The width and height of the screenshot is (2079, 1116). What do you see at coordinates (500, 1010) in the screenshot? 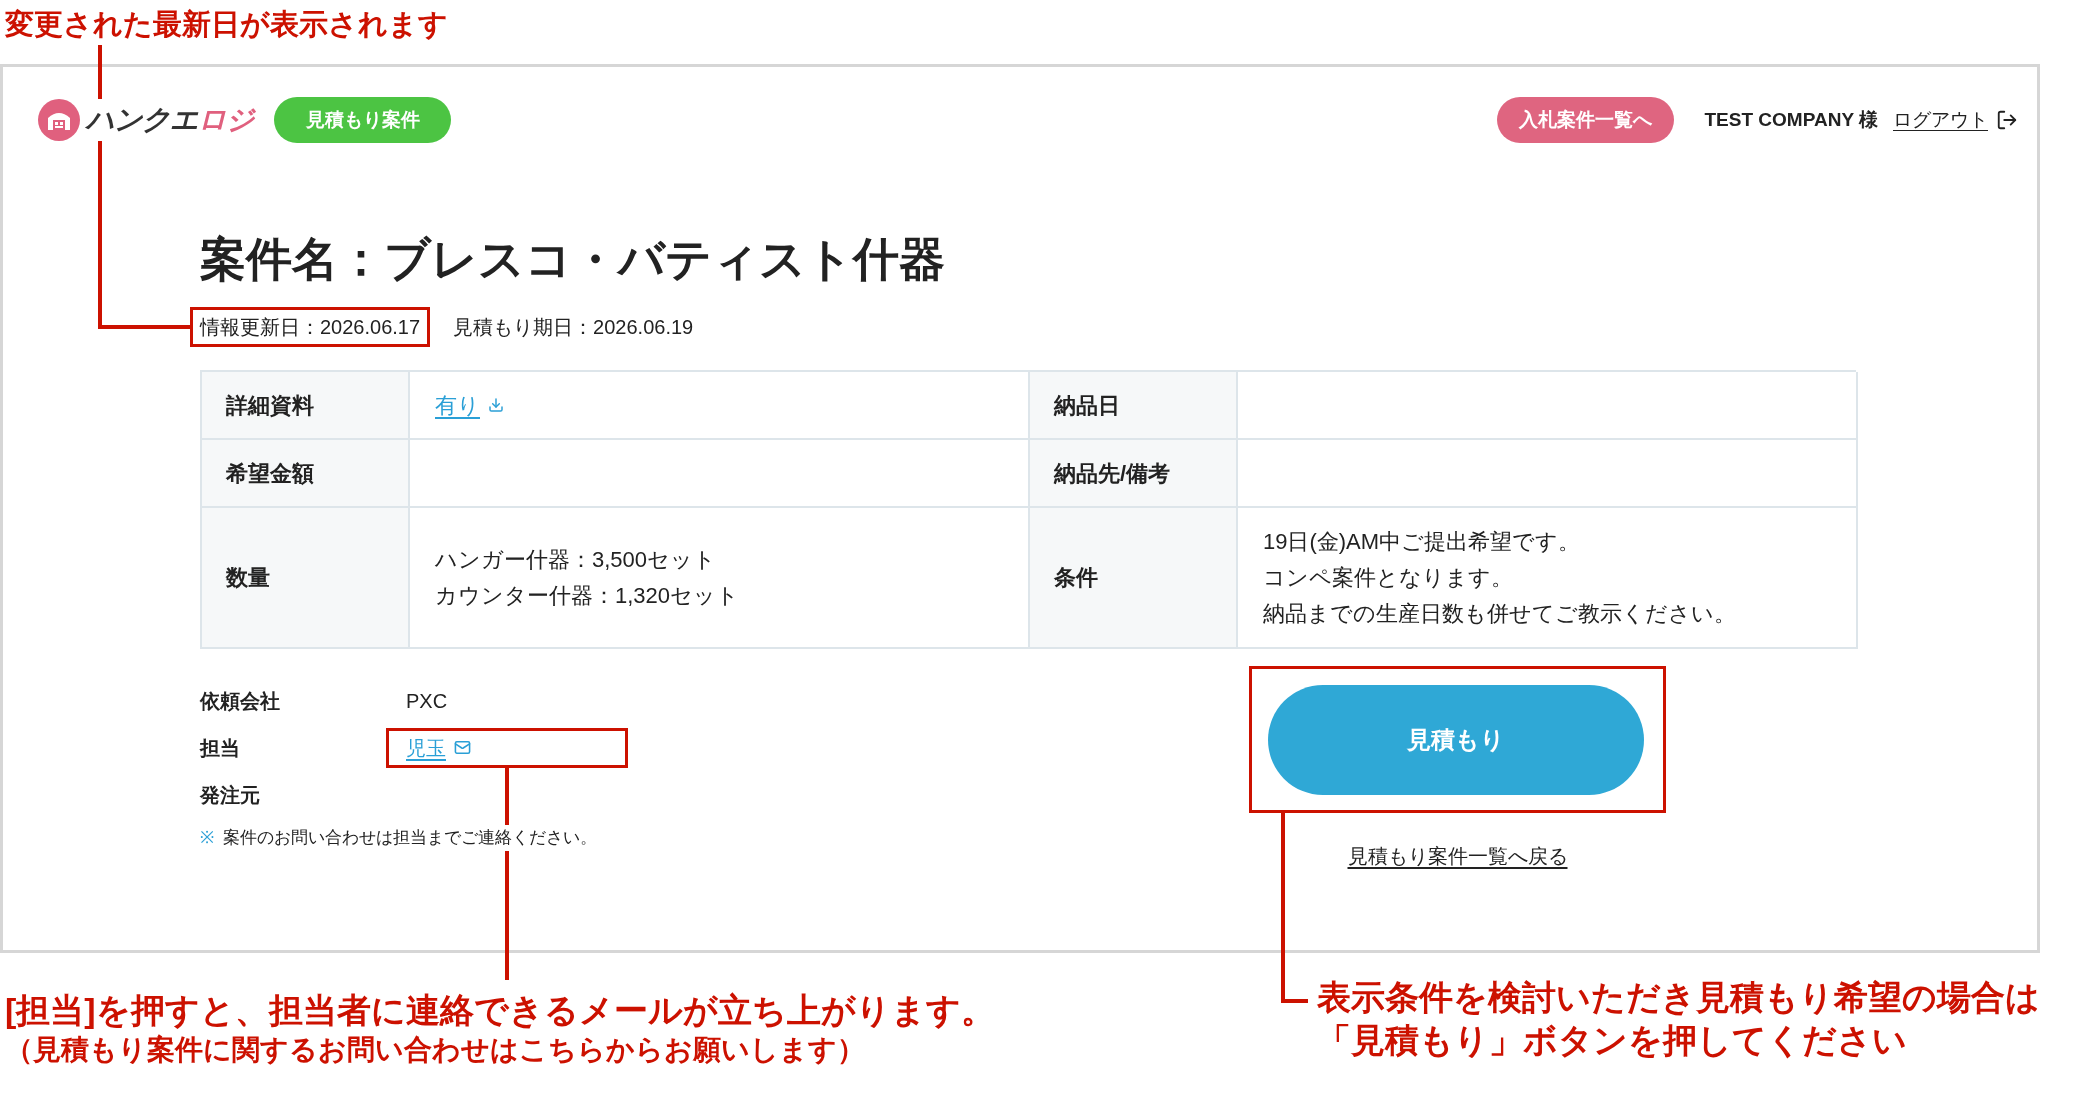
I see `annotation-text: [担当]を押すと、担当者に連絡できるメールが立ち上がります。` at bounding box center [500, 1010].